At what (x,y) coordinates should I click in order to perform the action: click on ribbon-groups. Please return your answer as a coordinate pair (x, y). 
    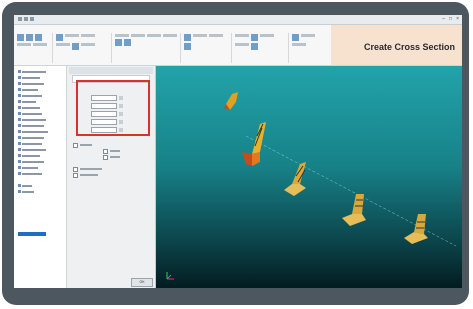
    Looking at the image, I should click on (173, 48).